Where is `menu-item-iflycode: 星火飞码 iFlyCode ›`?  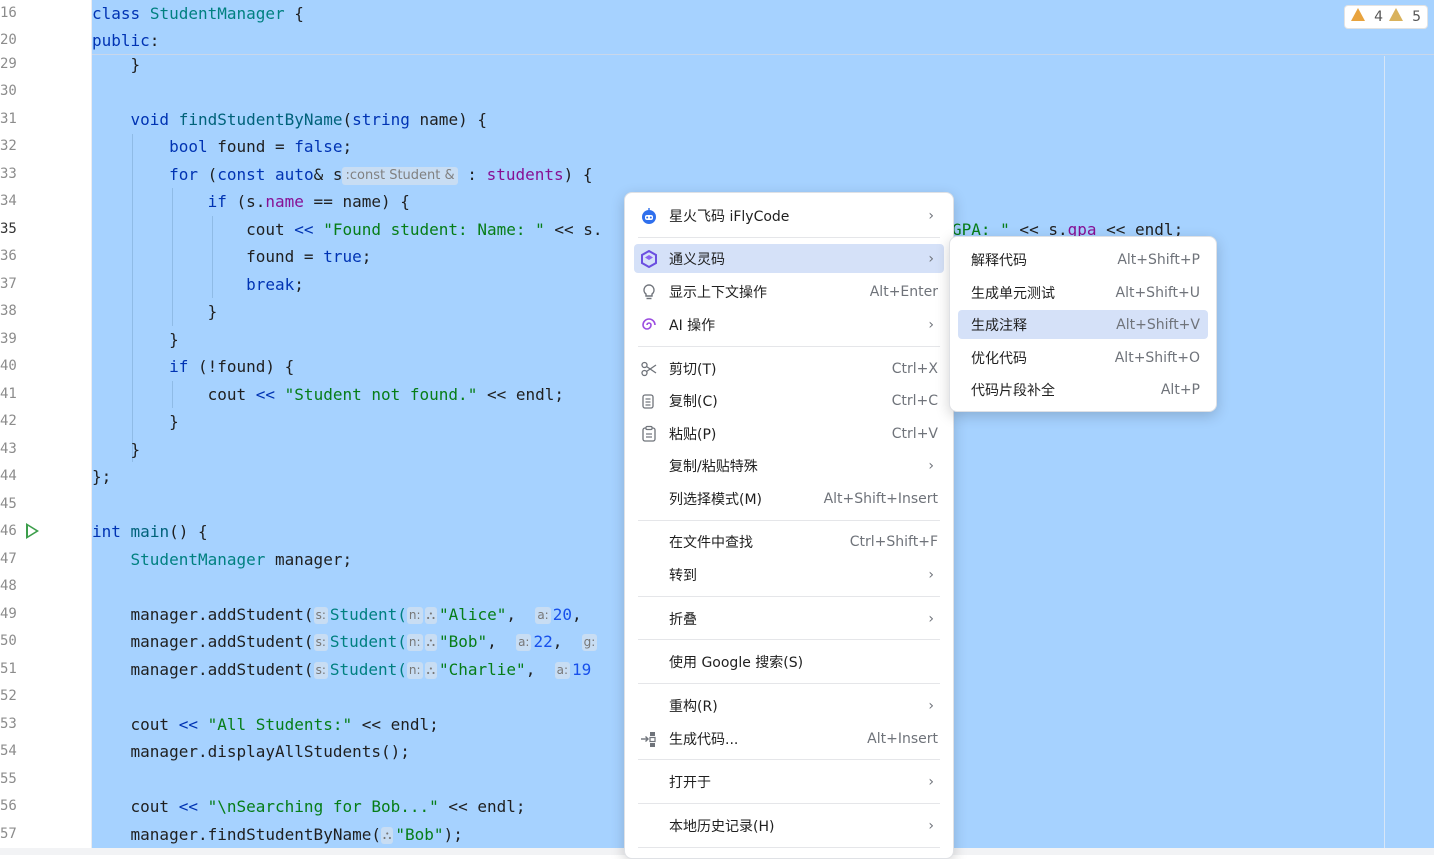 menu-item-iflycode: 星火飞码 iFlyCode › is located at coordinates (789, 215).